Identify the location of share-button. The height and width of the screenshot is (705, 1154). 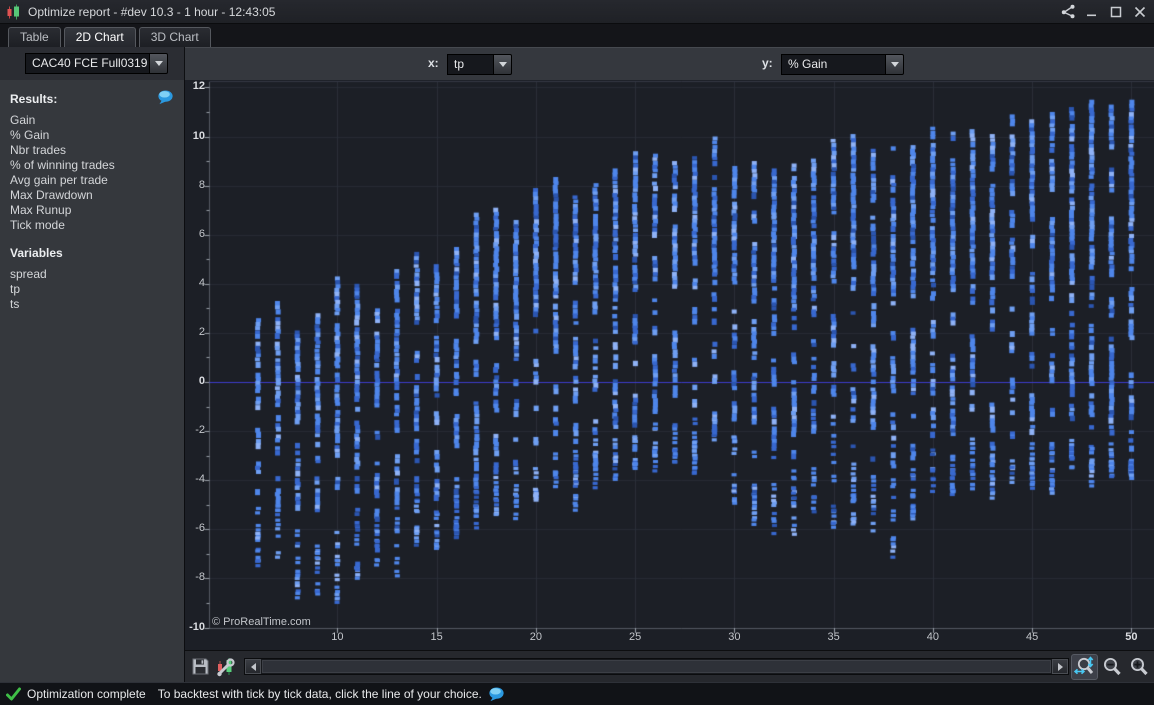
(1068, 12).